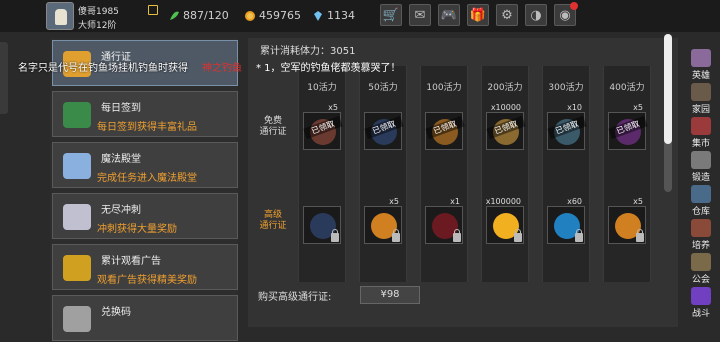 The image size is (720, 342). I want to click on redeem-icon, so click(77, 319).